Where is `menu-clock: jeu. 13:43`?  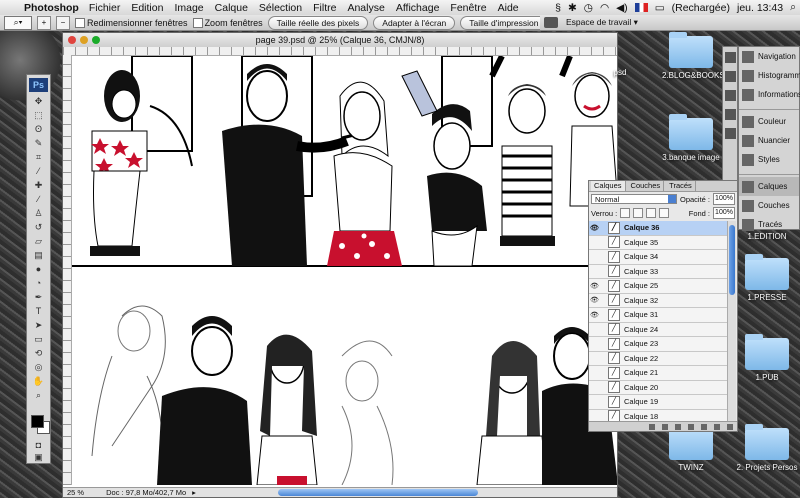
menu-clock: jeu. 13:43 is located at coordinates (760, 8).